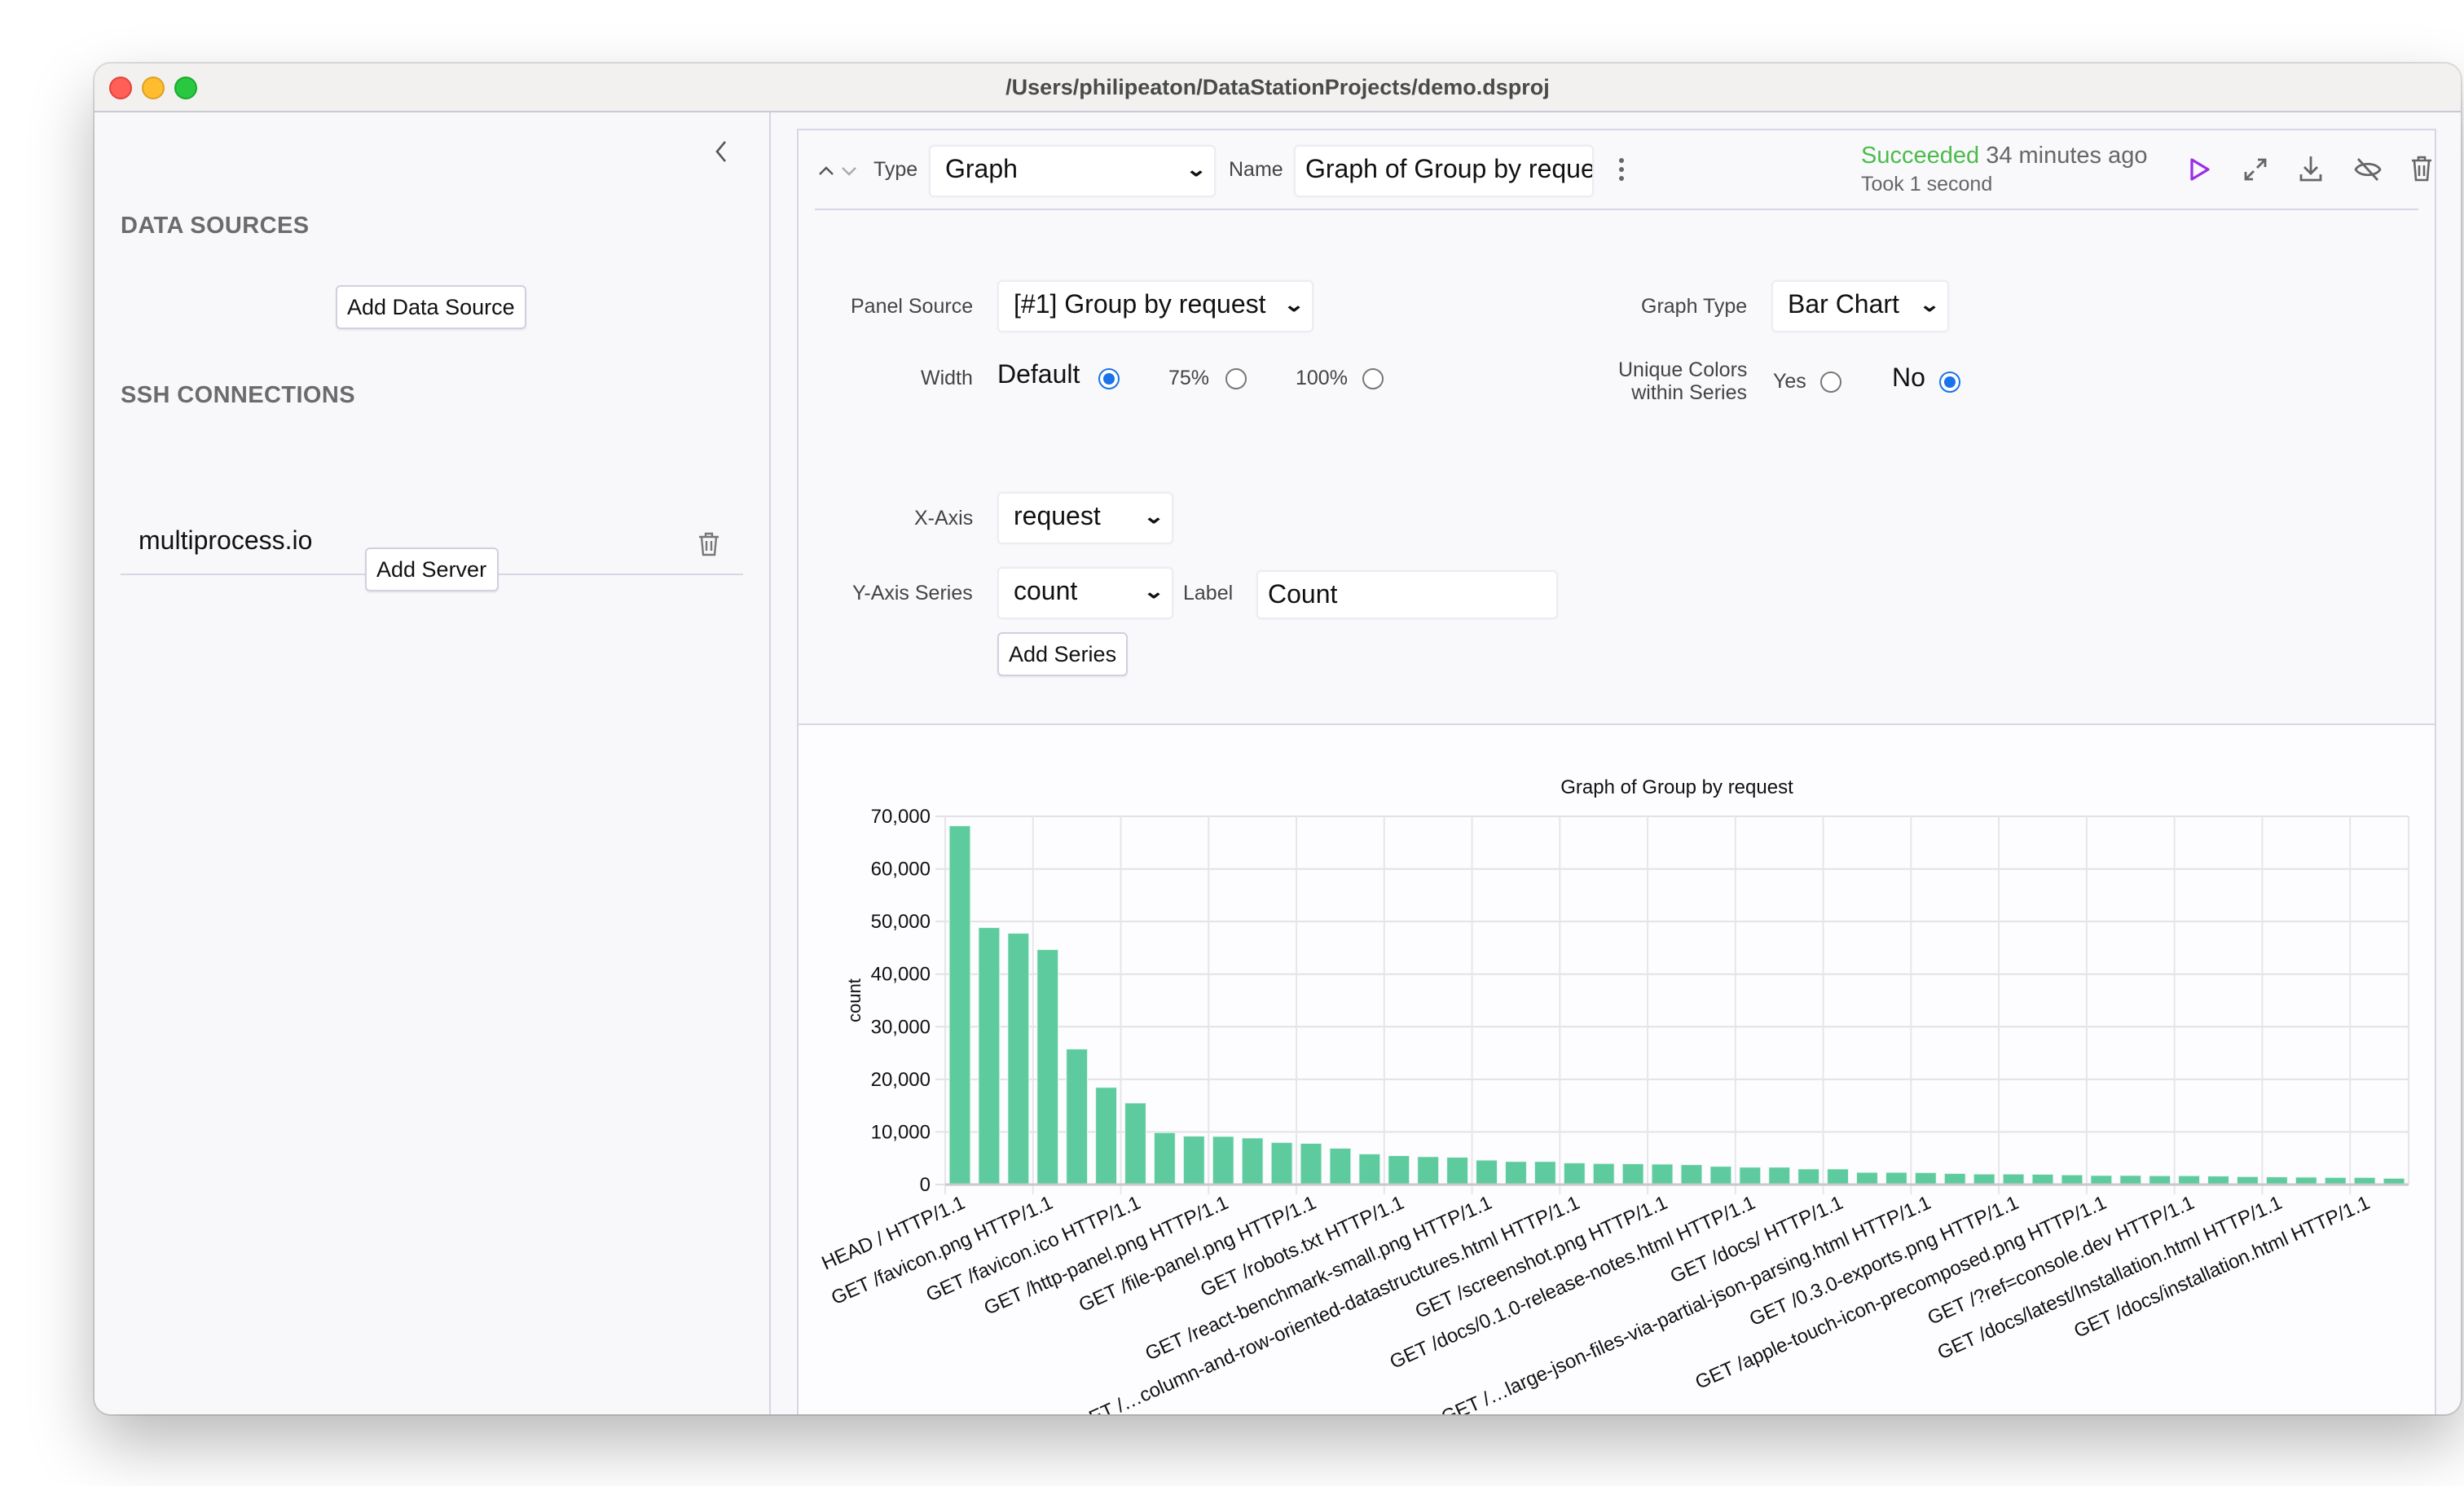 The image size is (2464, 1486). What do you see at coordinates (901, 1132) in the screenshot?
I see `y-tick-label: 10,000` at bounding box center [901, 1132].